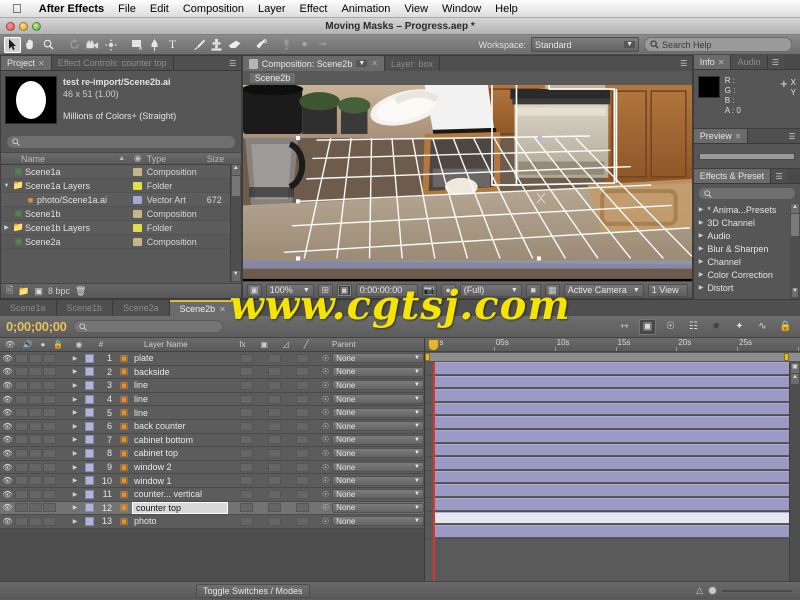 The width and height of the screenshot is (800, 600). What do you see at coordinates (212, 372) in the screenshot?
I see `timeline-layer-row: 👁 ▶ 2 ▣ backside ☉ None ▼` at bounding box center [212, 372].